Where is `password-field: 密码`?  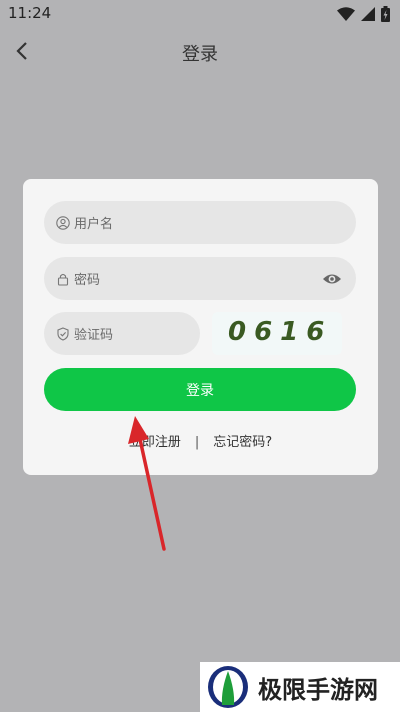 password-field: 密码 is located at coordinates (200, 278).